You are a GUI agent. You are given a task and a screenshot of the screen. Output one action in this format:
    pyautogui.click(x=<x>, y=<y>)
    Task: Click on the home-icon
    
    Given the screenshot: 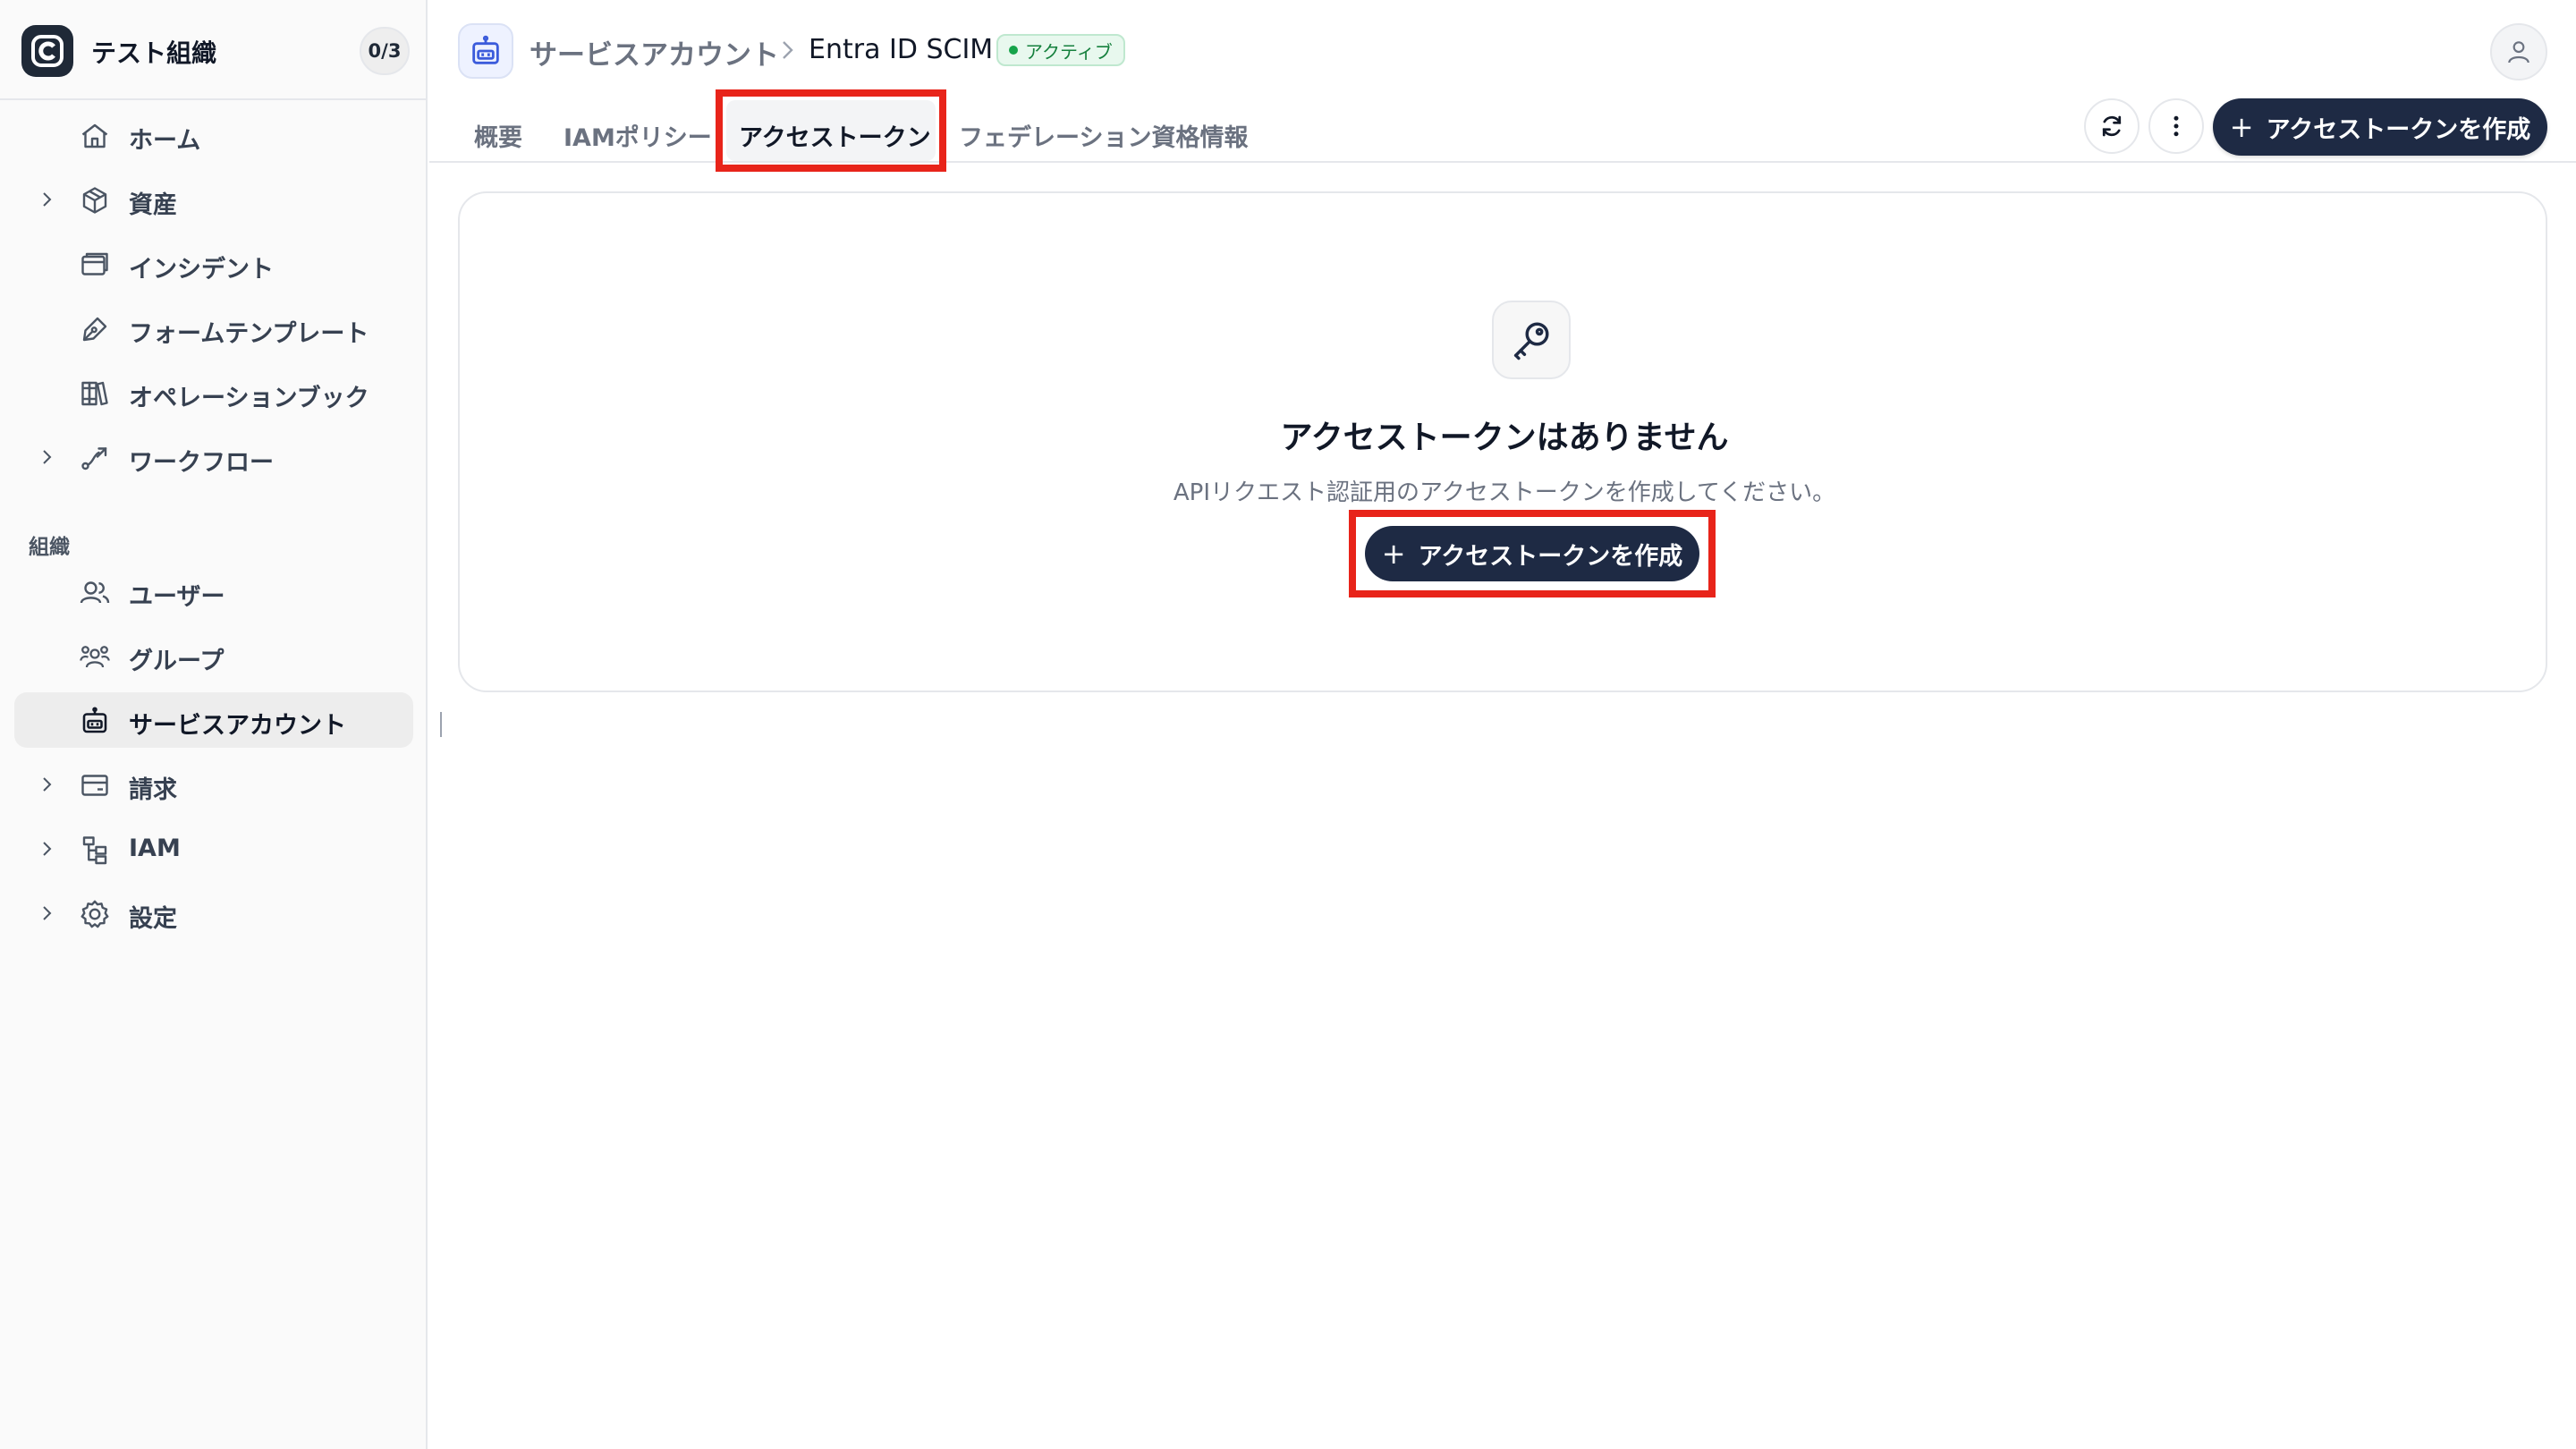 What is the action you would take?
    pyautogui.click(x=95, y=136)
    